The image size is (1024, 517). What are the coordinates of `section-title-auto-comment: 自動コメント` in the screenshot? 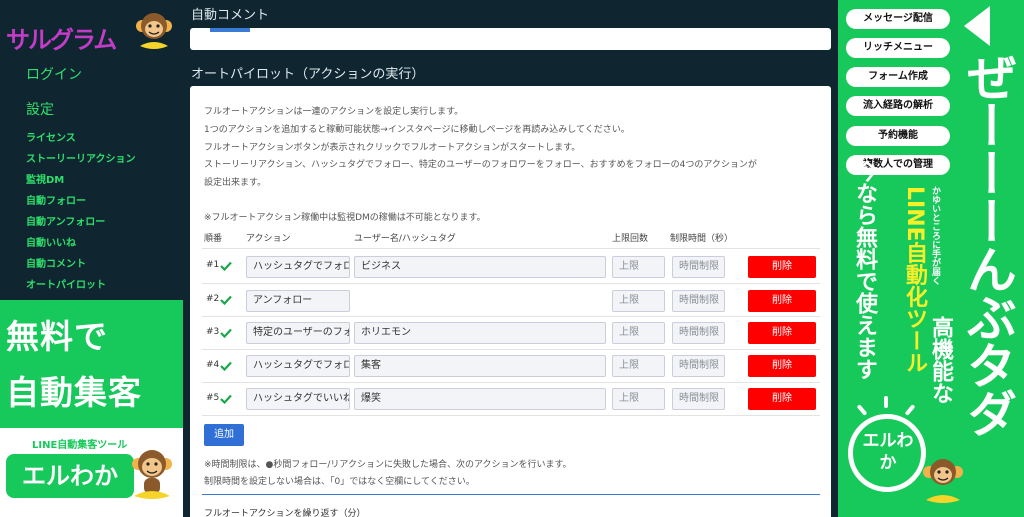 It's located at (230, 15).